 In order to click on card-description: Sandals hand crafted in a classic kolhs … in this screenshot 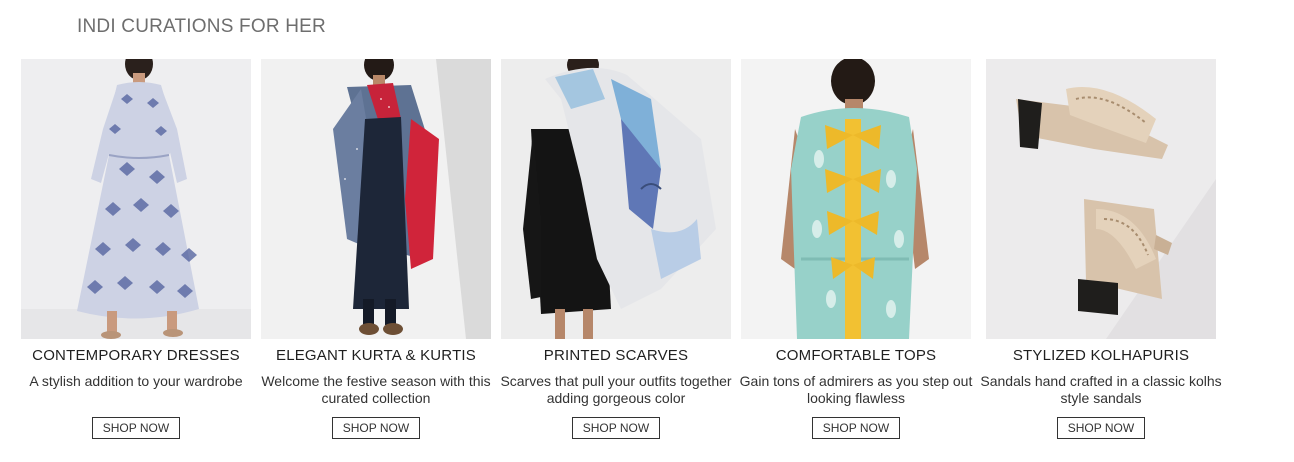, I will do `click(1101, 389)`.